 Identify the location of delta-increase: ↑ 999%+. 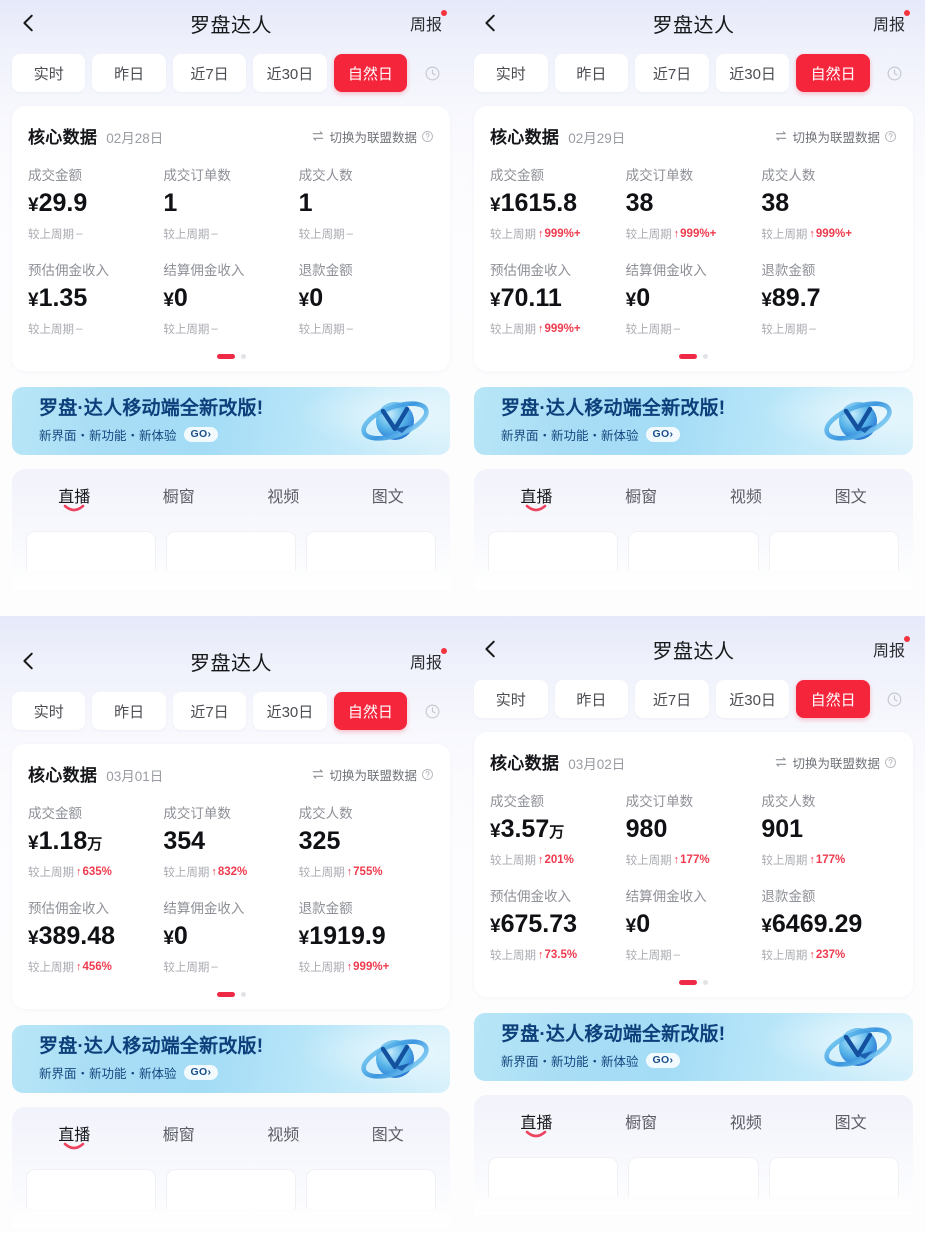
(695, 234).